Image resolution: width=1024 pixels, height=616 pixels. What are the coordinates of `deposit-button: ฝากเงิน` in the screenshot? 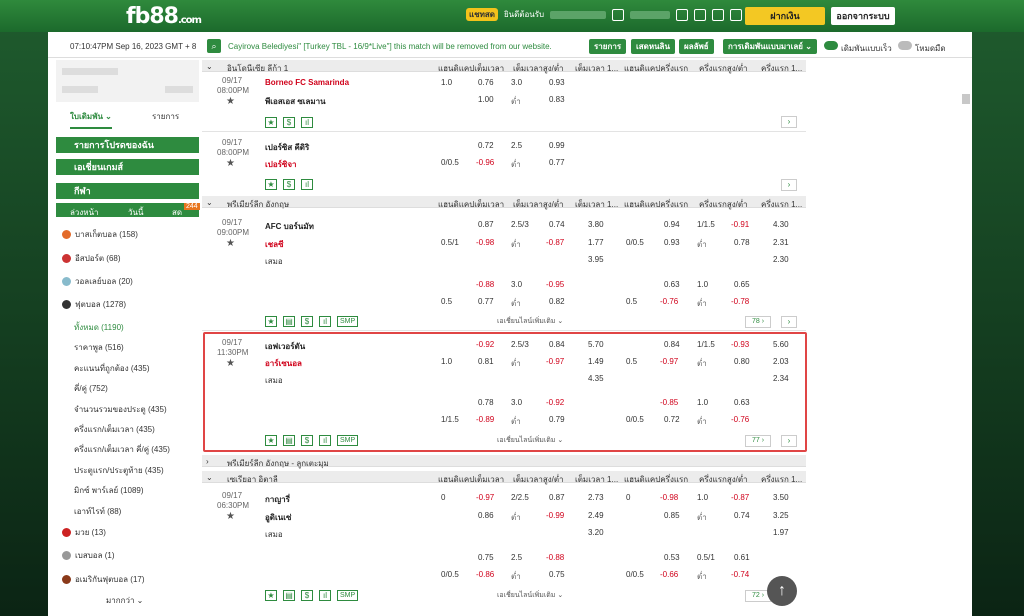 It's located at (785, 16).